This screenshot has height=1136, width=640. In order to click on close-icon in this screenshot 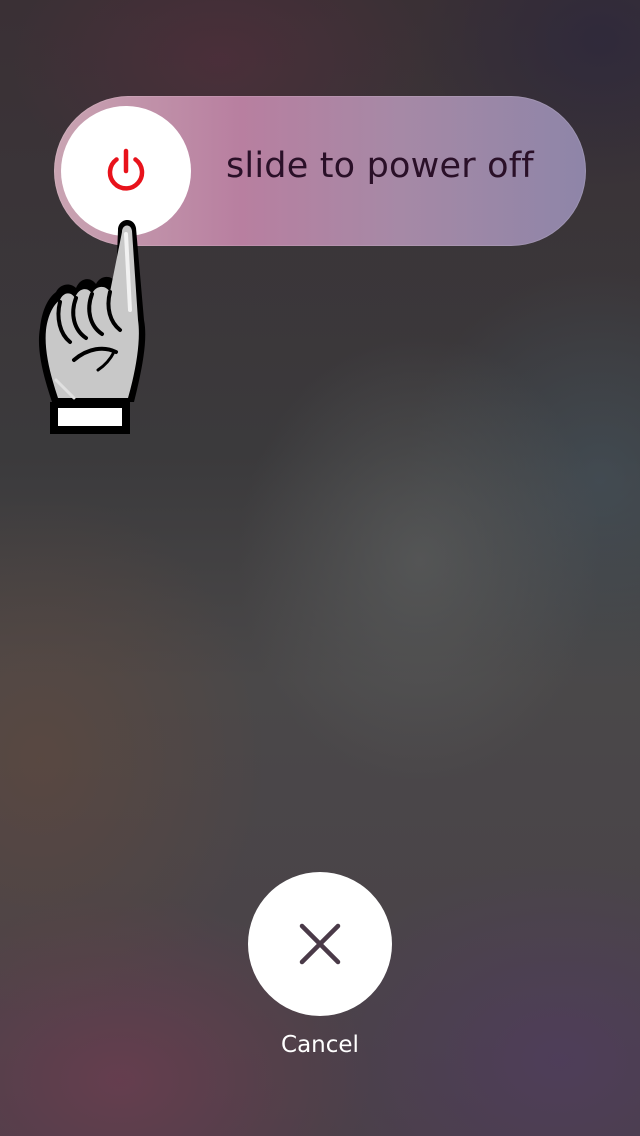, I will do `click(320, 944)`.